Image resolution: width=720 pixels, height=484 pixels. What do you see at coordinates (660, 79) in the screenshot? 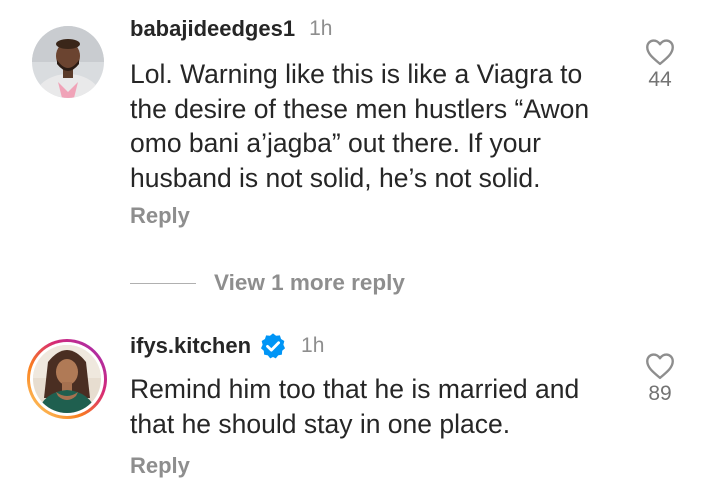
I see `like-count: 44` at bounding box center [660, 79].